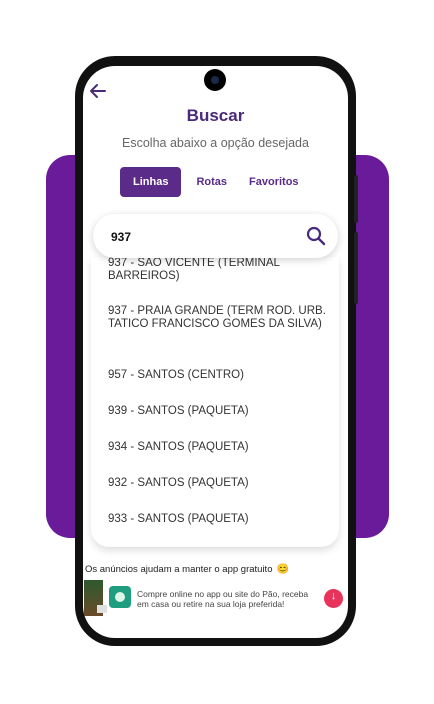  I want to click on download-button: ↓, so click(333, 598).